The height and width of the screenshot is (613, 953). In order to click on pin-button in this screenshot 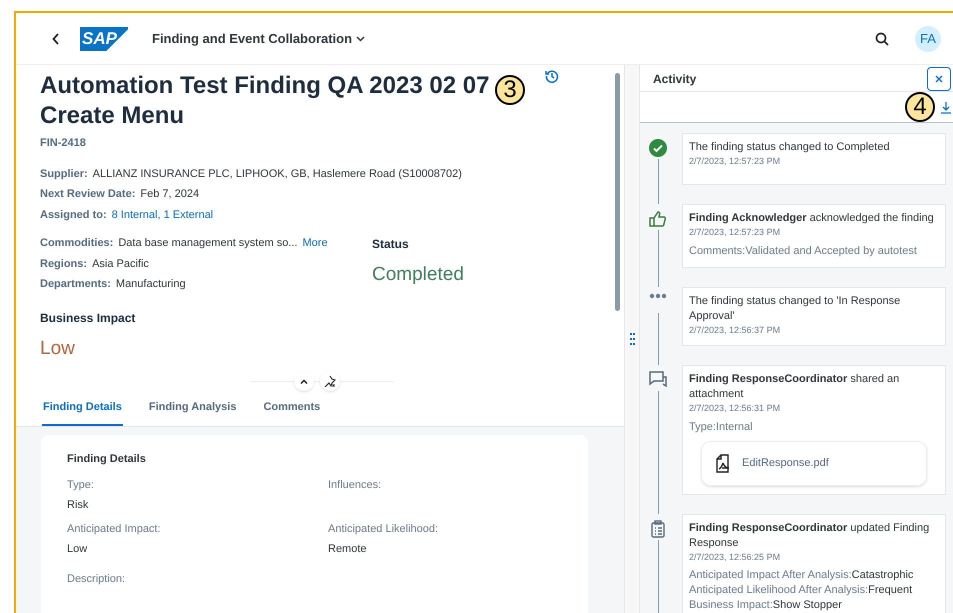, I will do `click(330, 381)`.